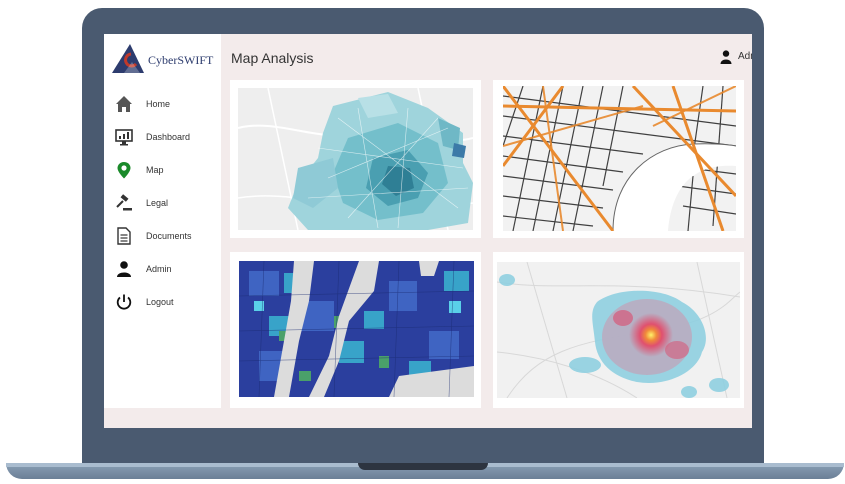 This screenshot has height=484, width=845. What do you see at coordinates (128, 58) in the screenshot?
I see `cyberswift-logo-icon` at bounding box center [128, 58].